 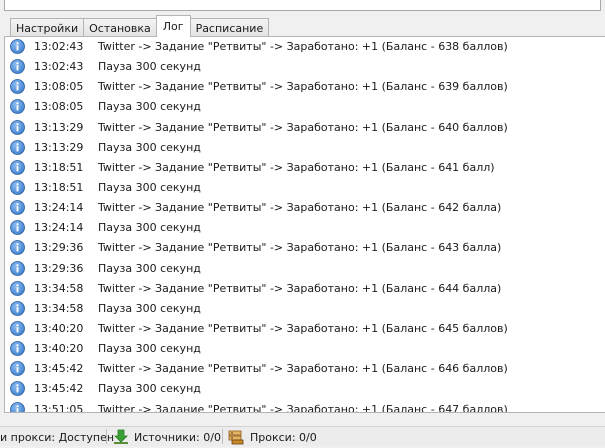 I want to click on tab-bar: Настройки Остановка Лог Расписание, so click(x=140, y=26).